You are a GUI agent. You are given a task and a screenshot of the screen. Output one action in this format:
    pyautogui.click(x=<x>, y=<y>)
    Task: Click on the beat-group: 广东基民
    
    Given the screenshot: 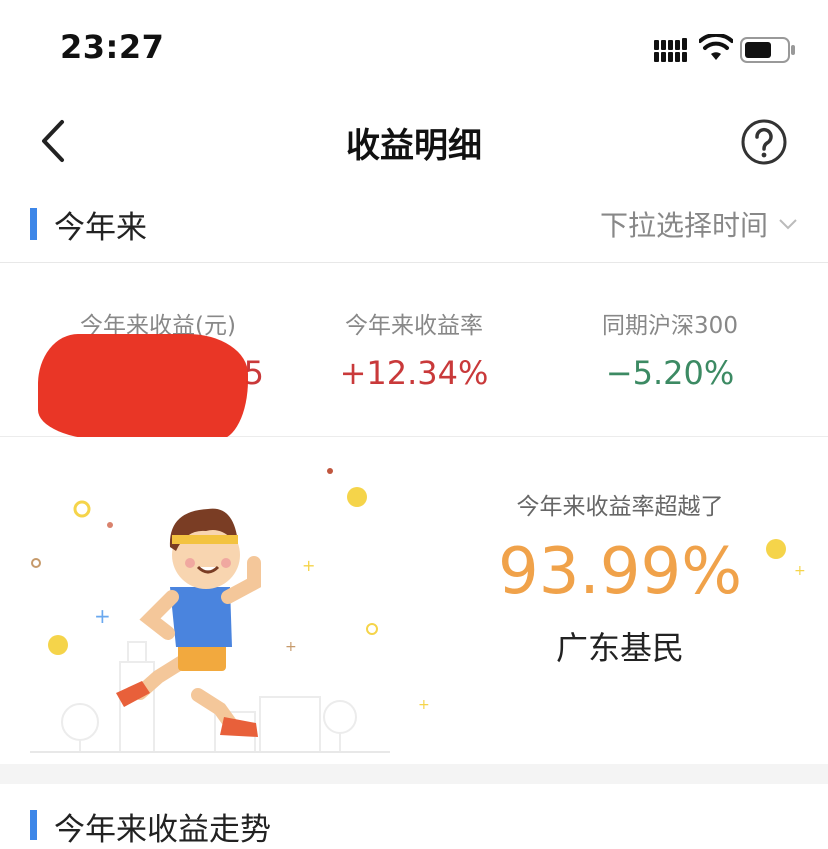 What is the action you would take?
    pyautogui.click(x=619, y=648)
    